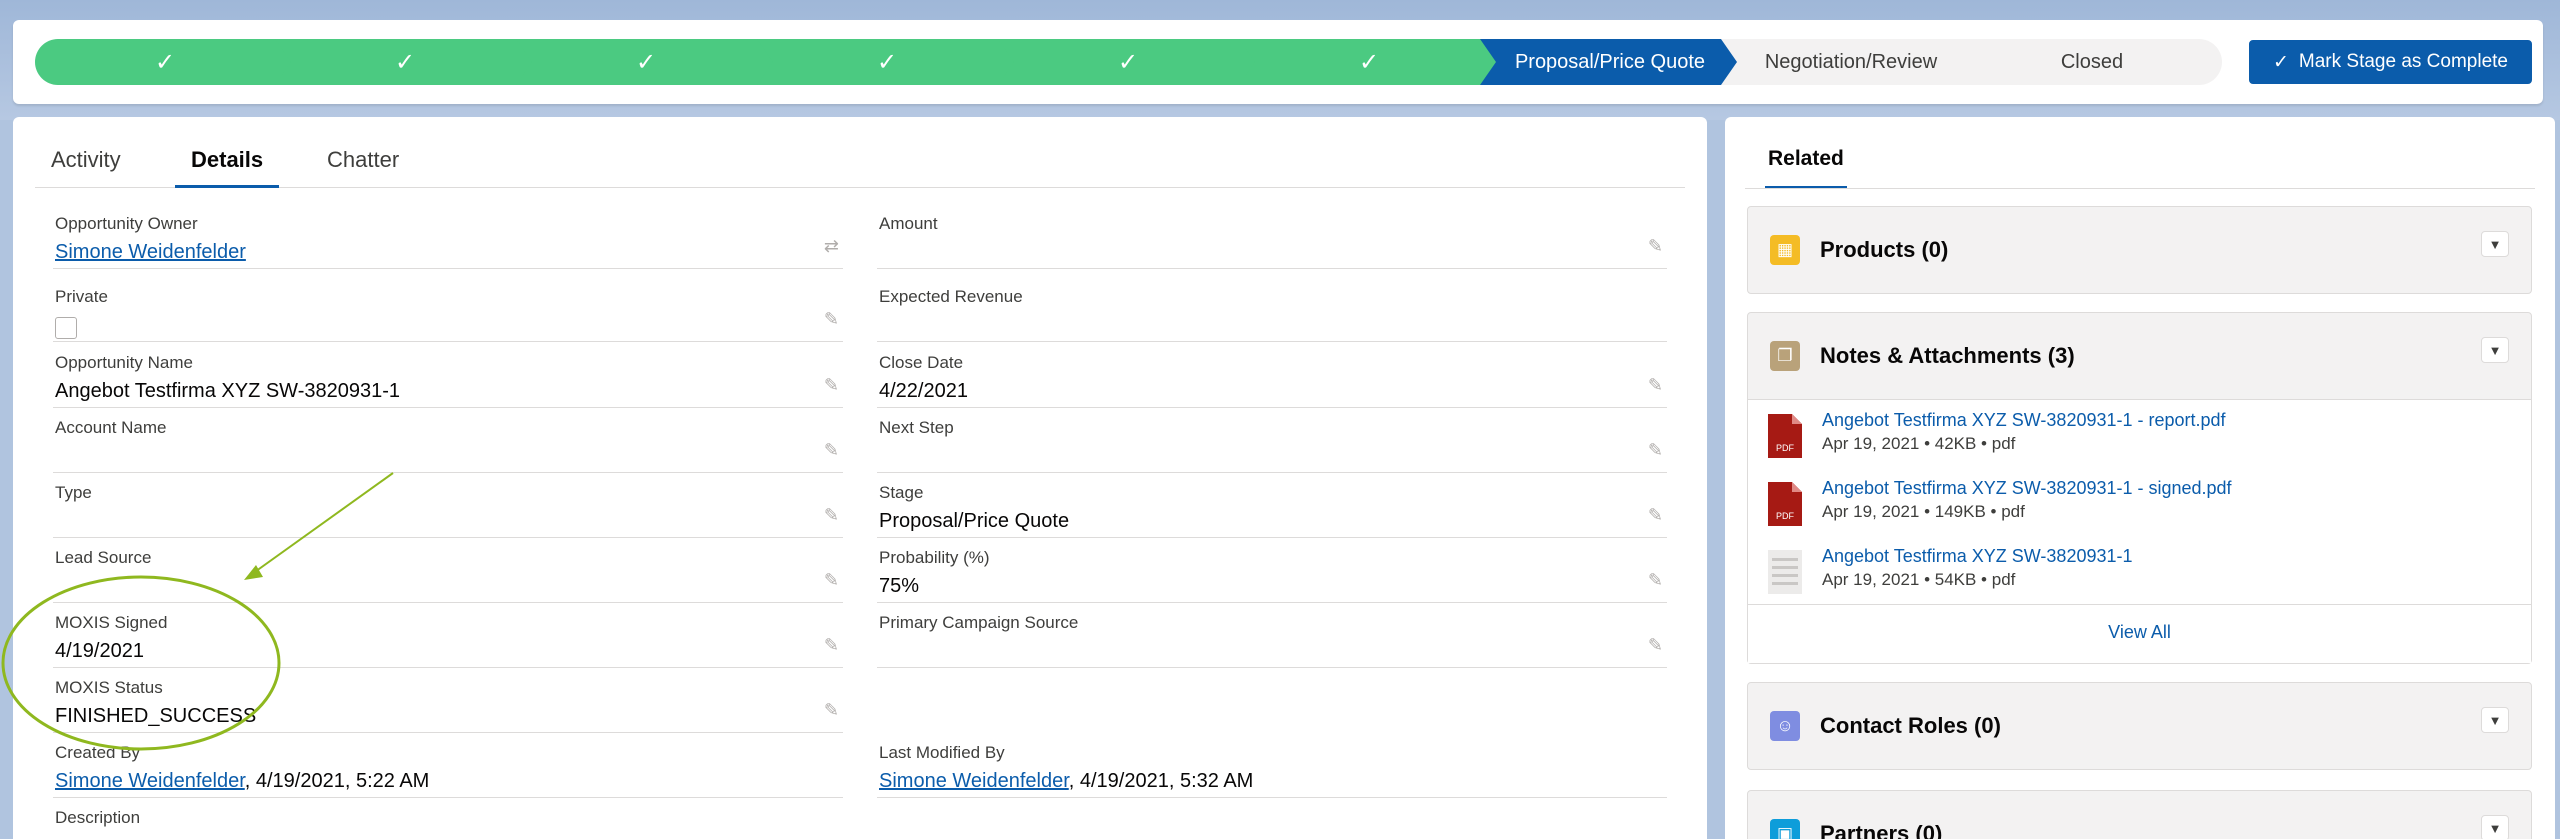 Image resolution: width=2560 pixels, height=839 pixels. Describe the element at coordinates (860, 164) in the screenshot. I see `record-tabs: Activity Details Chatter` at that location.